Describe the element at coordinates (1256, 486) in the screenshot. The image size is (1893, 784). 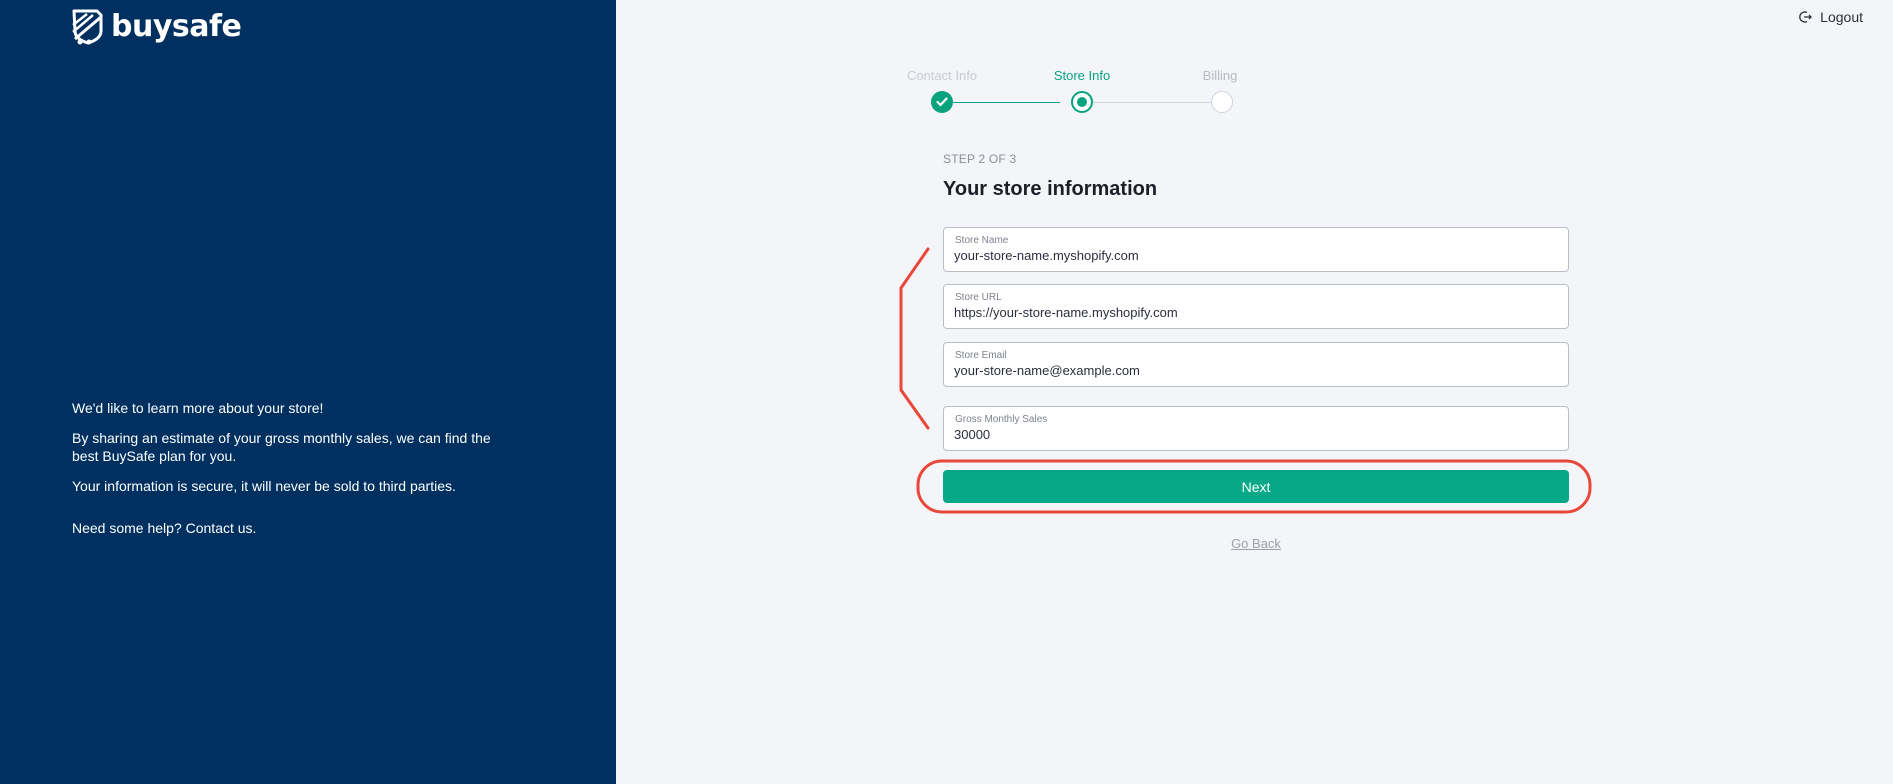
I see `next-button: Next` at that location.